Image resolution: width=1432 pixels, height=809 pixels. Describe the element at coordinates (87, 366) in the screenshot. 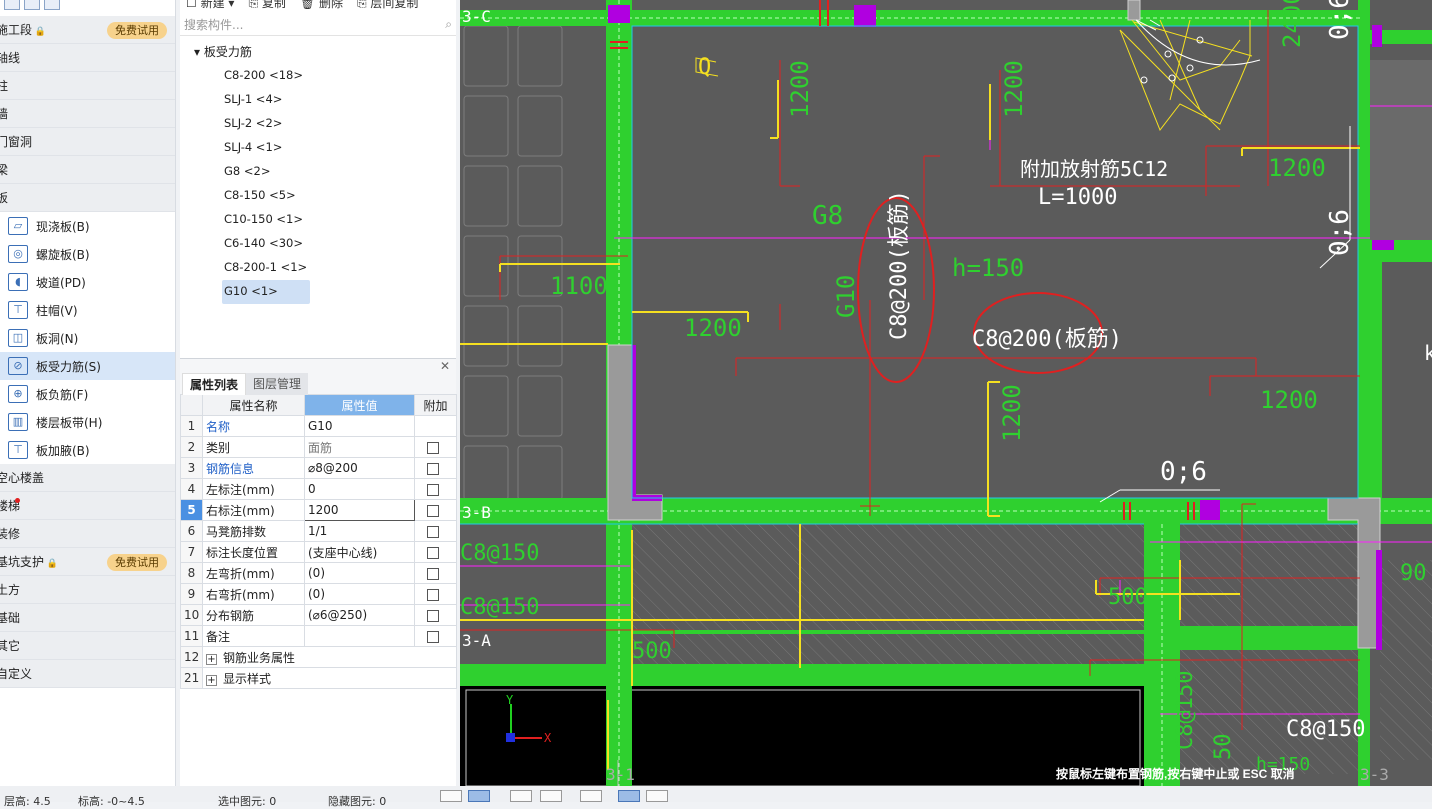

I see `nav-item-5: ⊘ 板受力筋(S)` at that location.